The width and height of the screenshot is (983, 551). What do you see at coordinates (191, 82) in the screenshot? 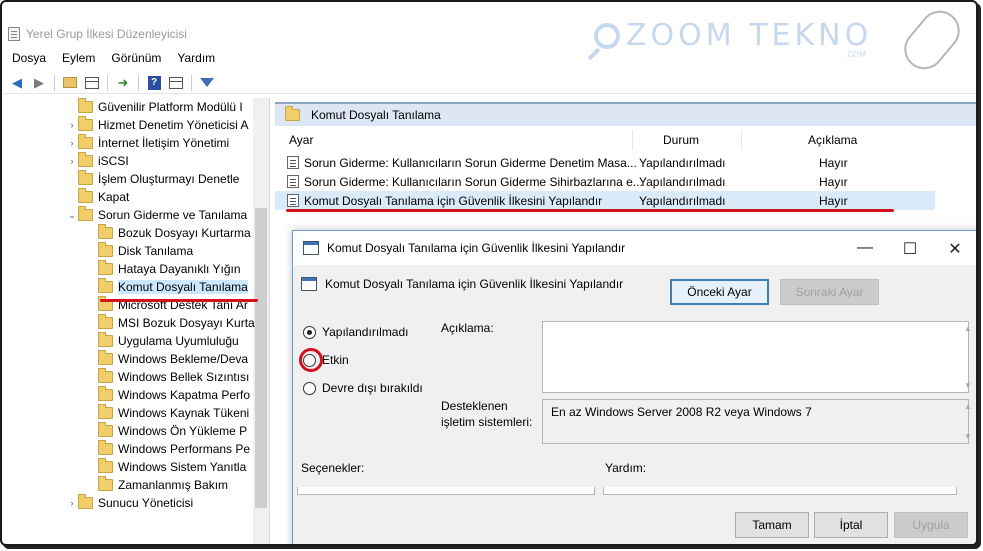
I see `toolbar-separator` at bounding box center [191, 82].